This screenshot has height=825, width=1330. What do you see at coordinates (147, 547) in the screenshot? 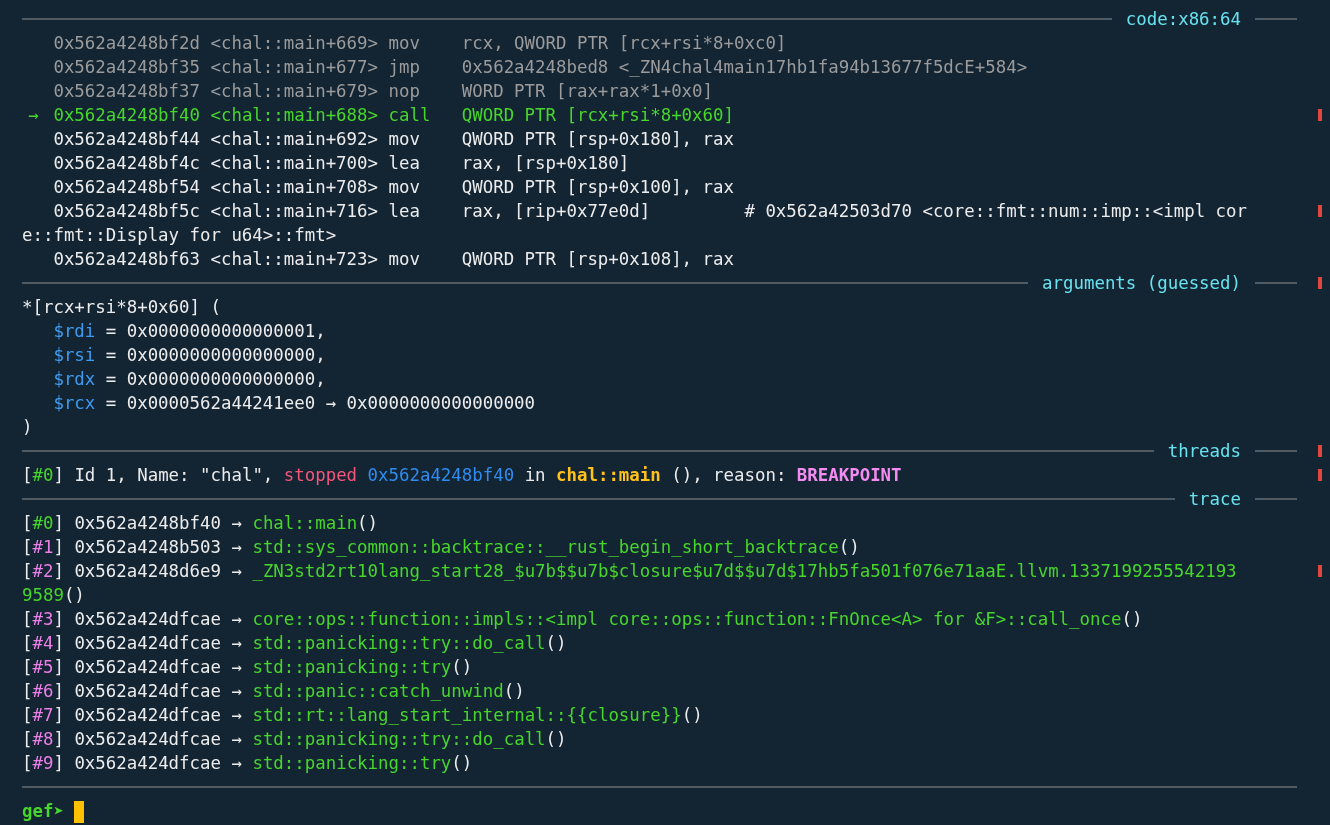
I see `frame-address: 0x562a4248b503` at bounding box center [147, 547].